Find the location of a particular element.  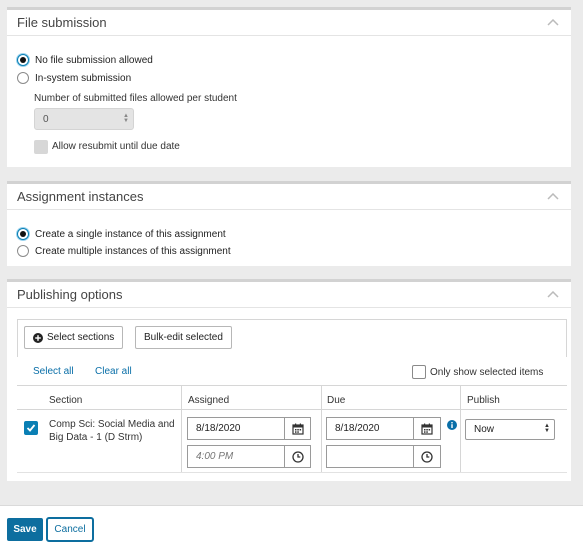

footer-bar: Save Cancel is located at coordinates (291, 527).